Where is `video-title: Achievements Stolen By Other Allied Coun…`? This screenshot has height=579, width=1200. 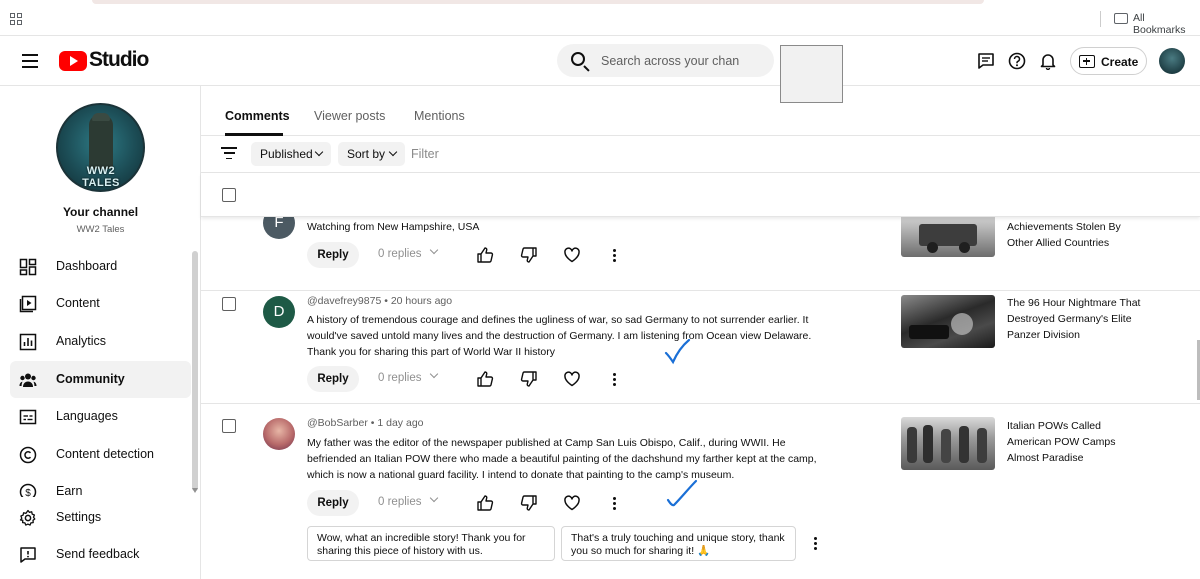 video-title: Achievements Stolen By Other Allied Coun… is located at coordinates (1077, 235).